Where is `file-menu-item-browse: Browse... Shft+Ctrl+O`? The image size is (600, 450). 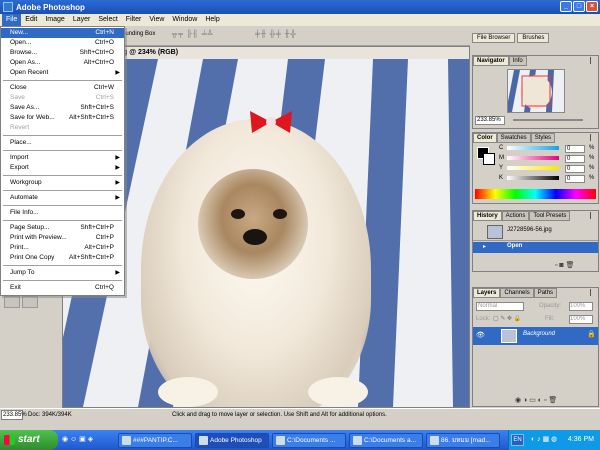
file-menu-item-browse: Browse... Shft+Ctrl+O is located at coordinates (62, 53).